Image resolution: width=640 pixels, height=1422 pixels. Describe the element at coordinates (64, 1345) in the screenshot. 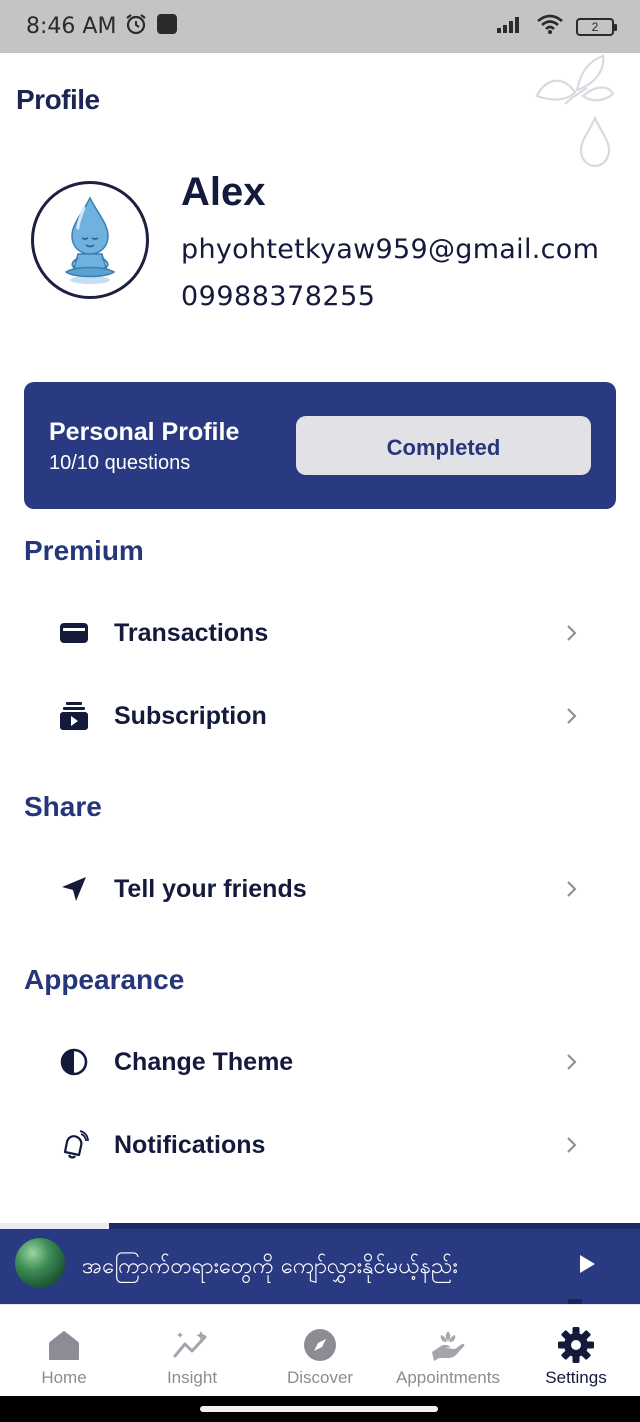

I see `home-icon` at that location.